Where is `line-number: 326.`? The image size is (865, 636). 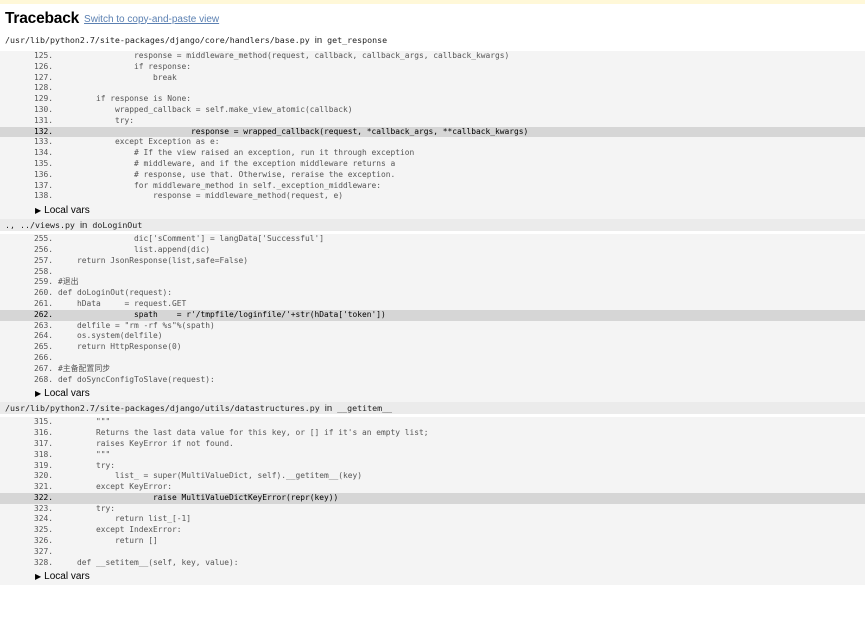 line-number: 326. is located at coordinates (44, 541).